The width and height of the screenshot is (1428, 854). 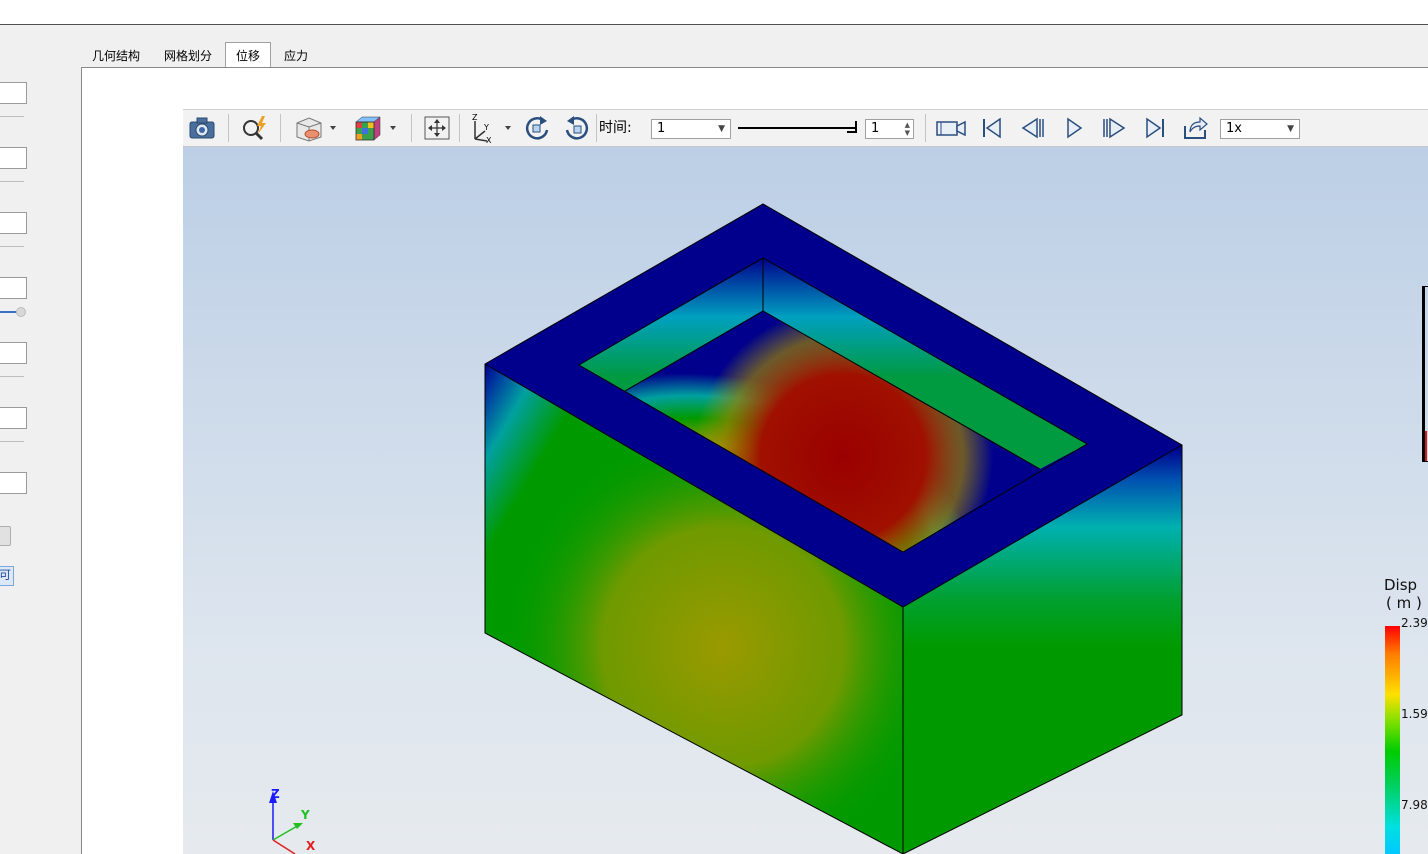 I want to click on legend-low-value: 7.98, so click(x=1414, y=805).